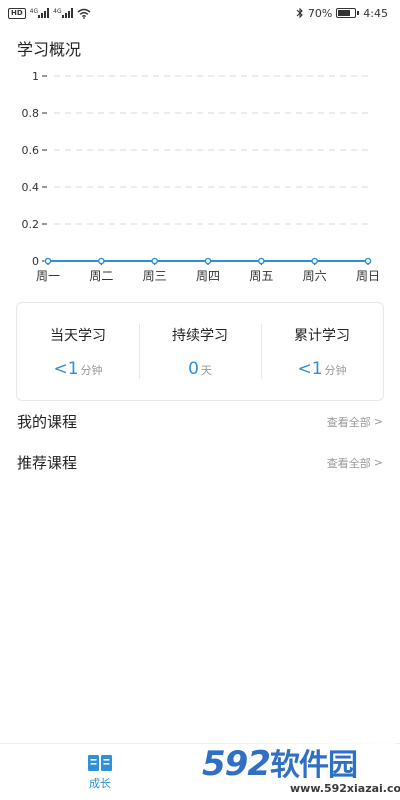 The width and height of the screenshot is (400, 800). I want to click on status-bar: HD 4G 4G 70% 4:45, so click(200, 13).